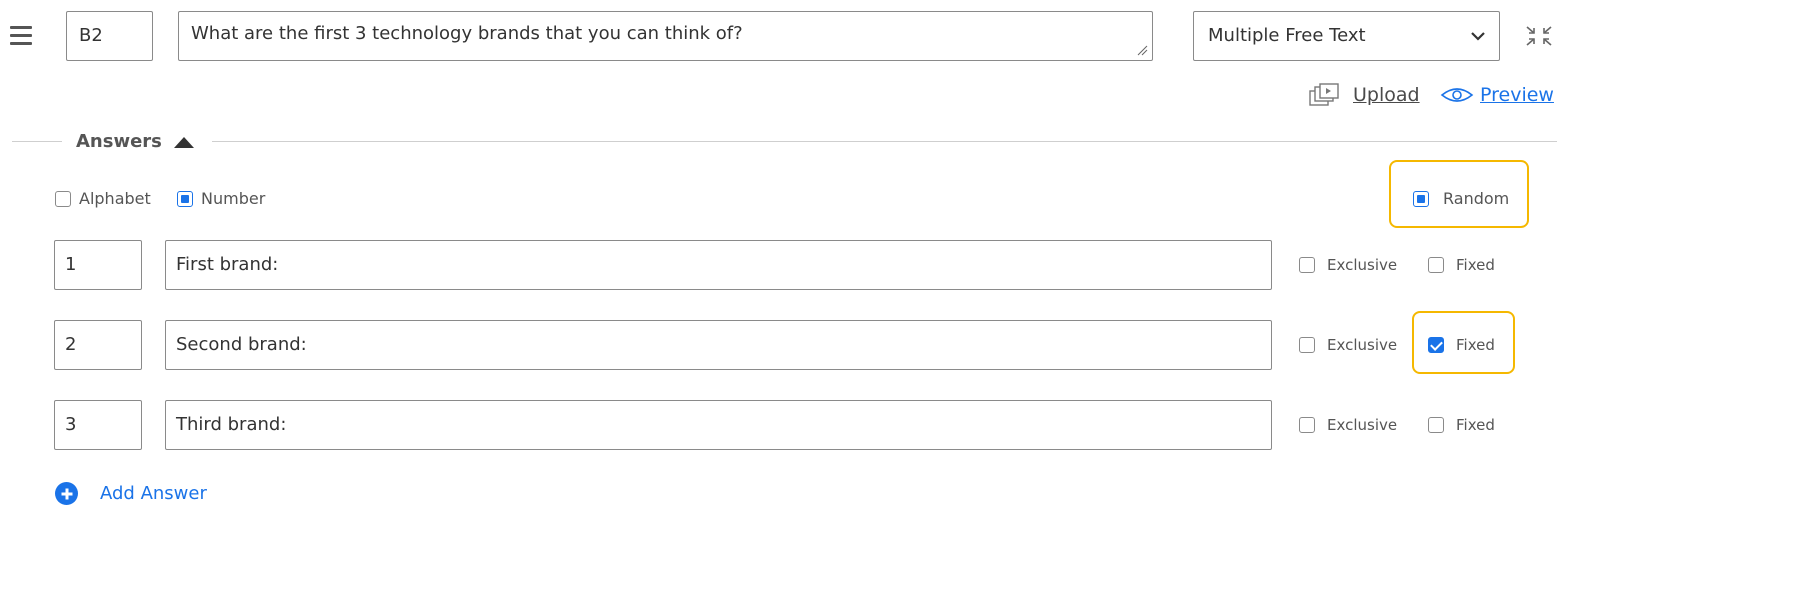  I want to click on answer-number-input: 2, so click(98, 345).